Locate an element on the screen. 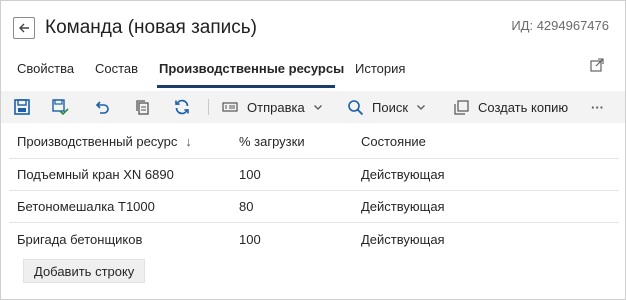 The width and height of the screenshot is (626, 300). back-button is located at coordinates (24, 28).